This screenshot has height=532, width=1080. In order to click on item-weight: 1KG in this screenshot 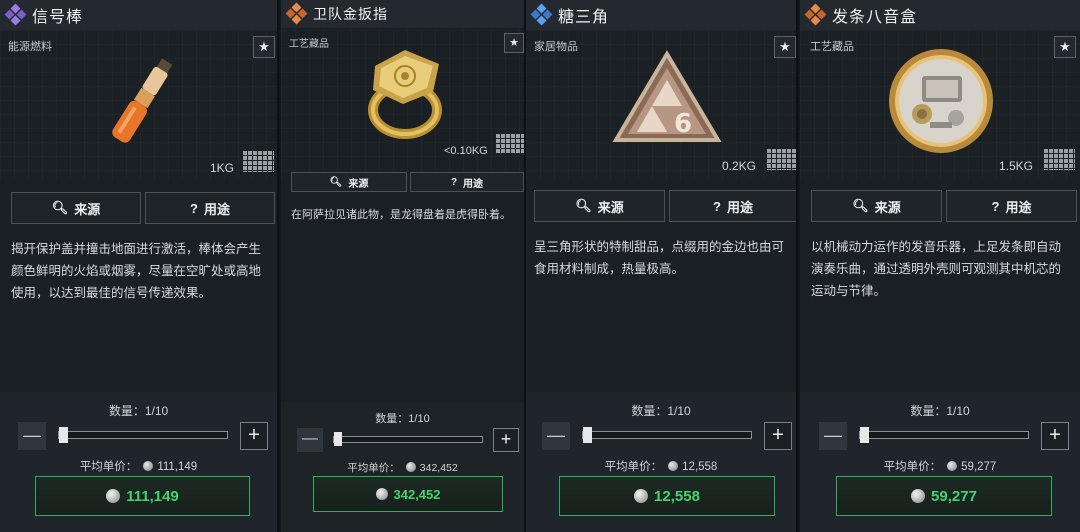, I will do `click(222, 168)`.